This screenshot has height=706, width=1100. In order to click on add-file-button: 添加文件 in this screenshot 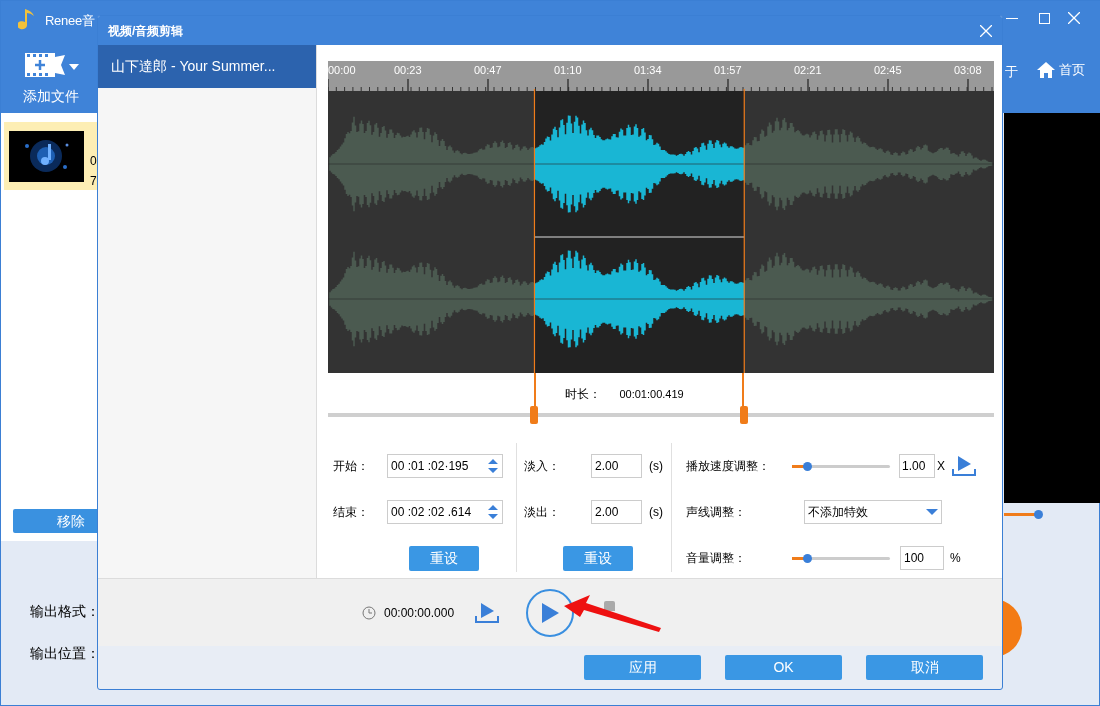, I will do `click(51, 80)`.